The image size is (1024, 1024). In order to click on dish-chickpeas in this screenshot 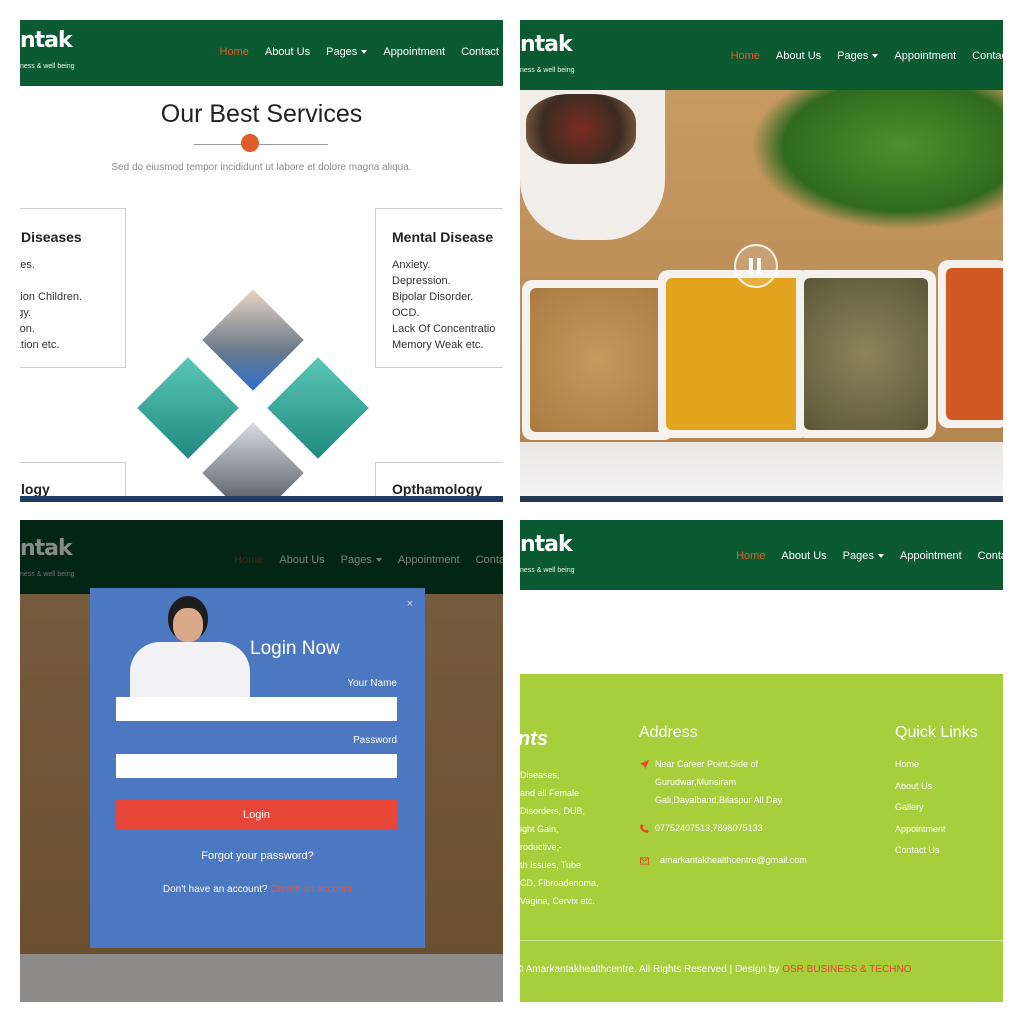, I will do `click(598, 360)`.